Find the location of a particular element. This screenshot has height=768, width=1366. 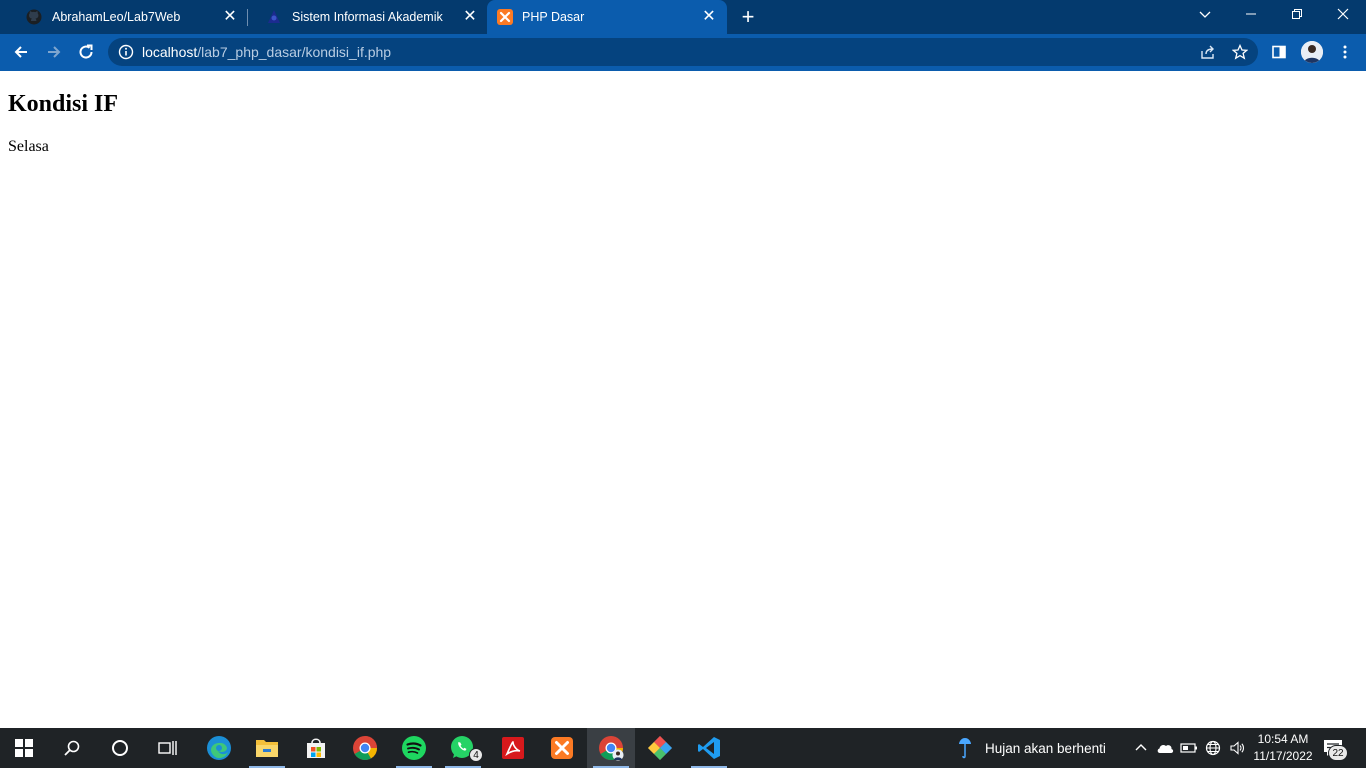

search-button is located at coordinates (72, 748).